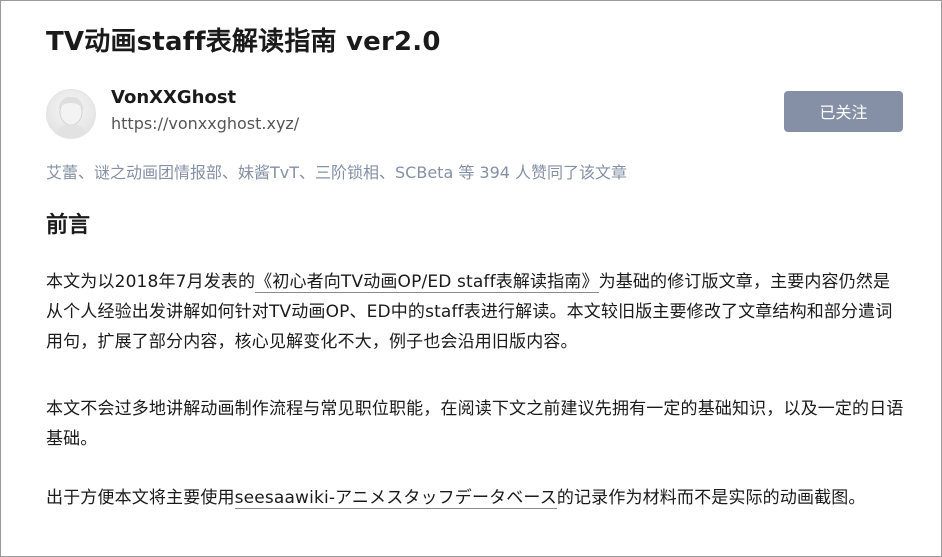 This screenshot has width=942, height=557. Describe the element at coordinates (395, 498) in the screenshot. I see `seesaawiki-link: seesaawiki-アニメスタッフデータベース` at that location.